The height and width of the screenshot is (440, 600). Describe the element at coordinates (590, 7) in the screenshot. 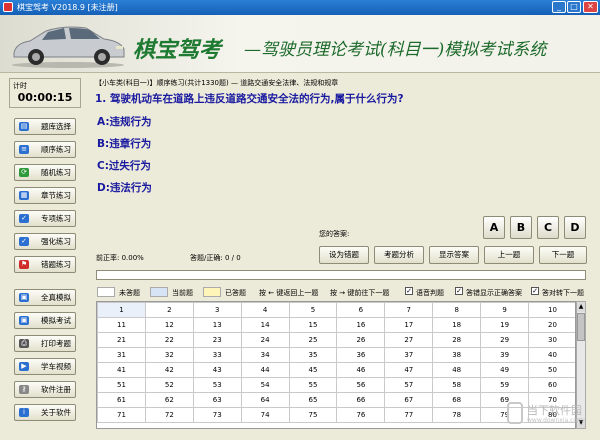

I see `close-button: ✕` at that location.